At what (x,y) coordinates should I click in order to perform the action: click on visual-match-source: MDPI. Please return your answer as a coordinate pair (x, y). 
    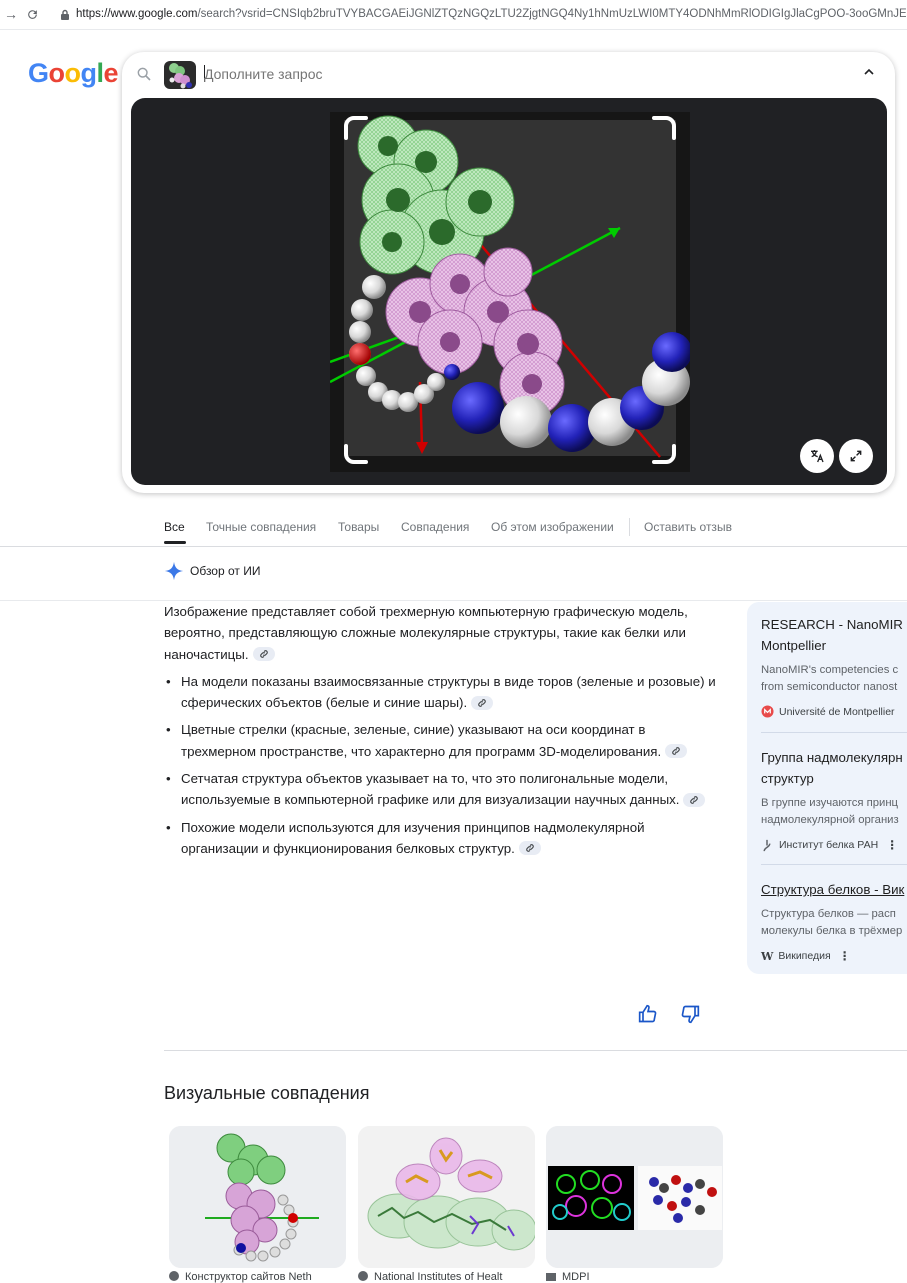
    Looking at the image, I should click on (633, 1277).